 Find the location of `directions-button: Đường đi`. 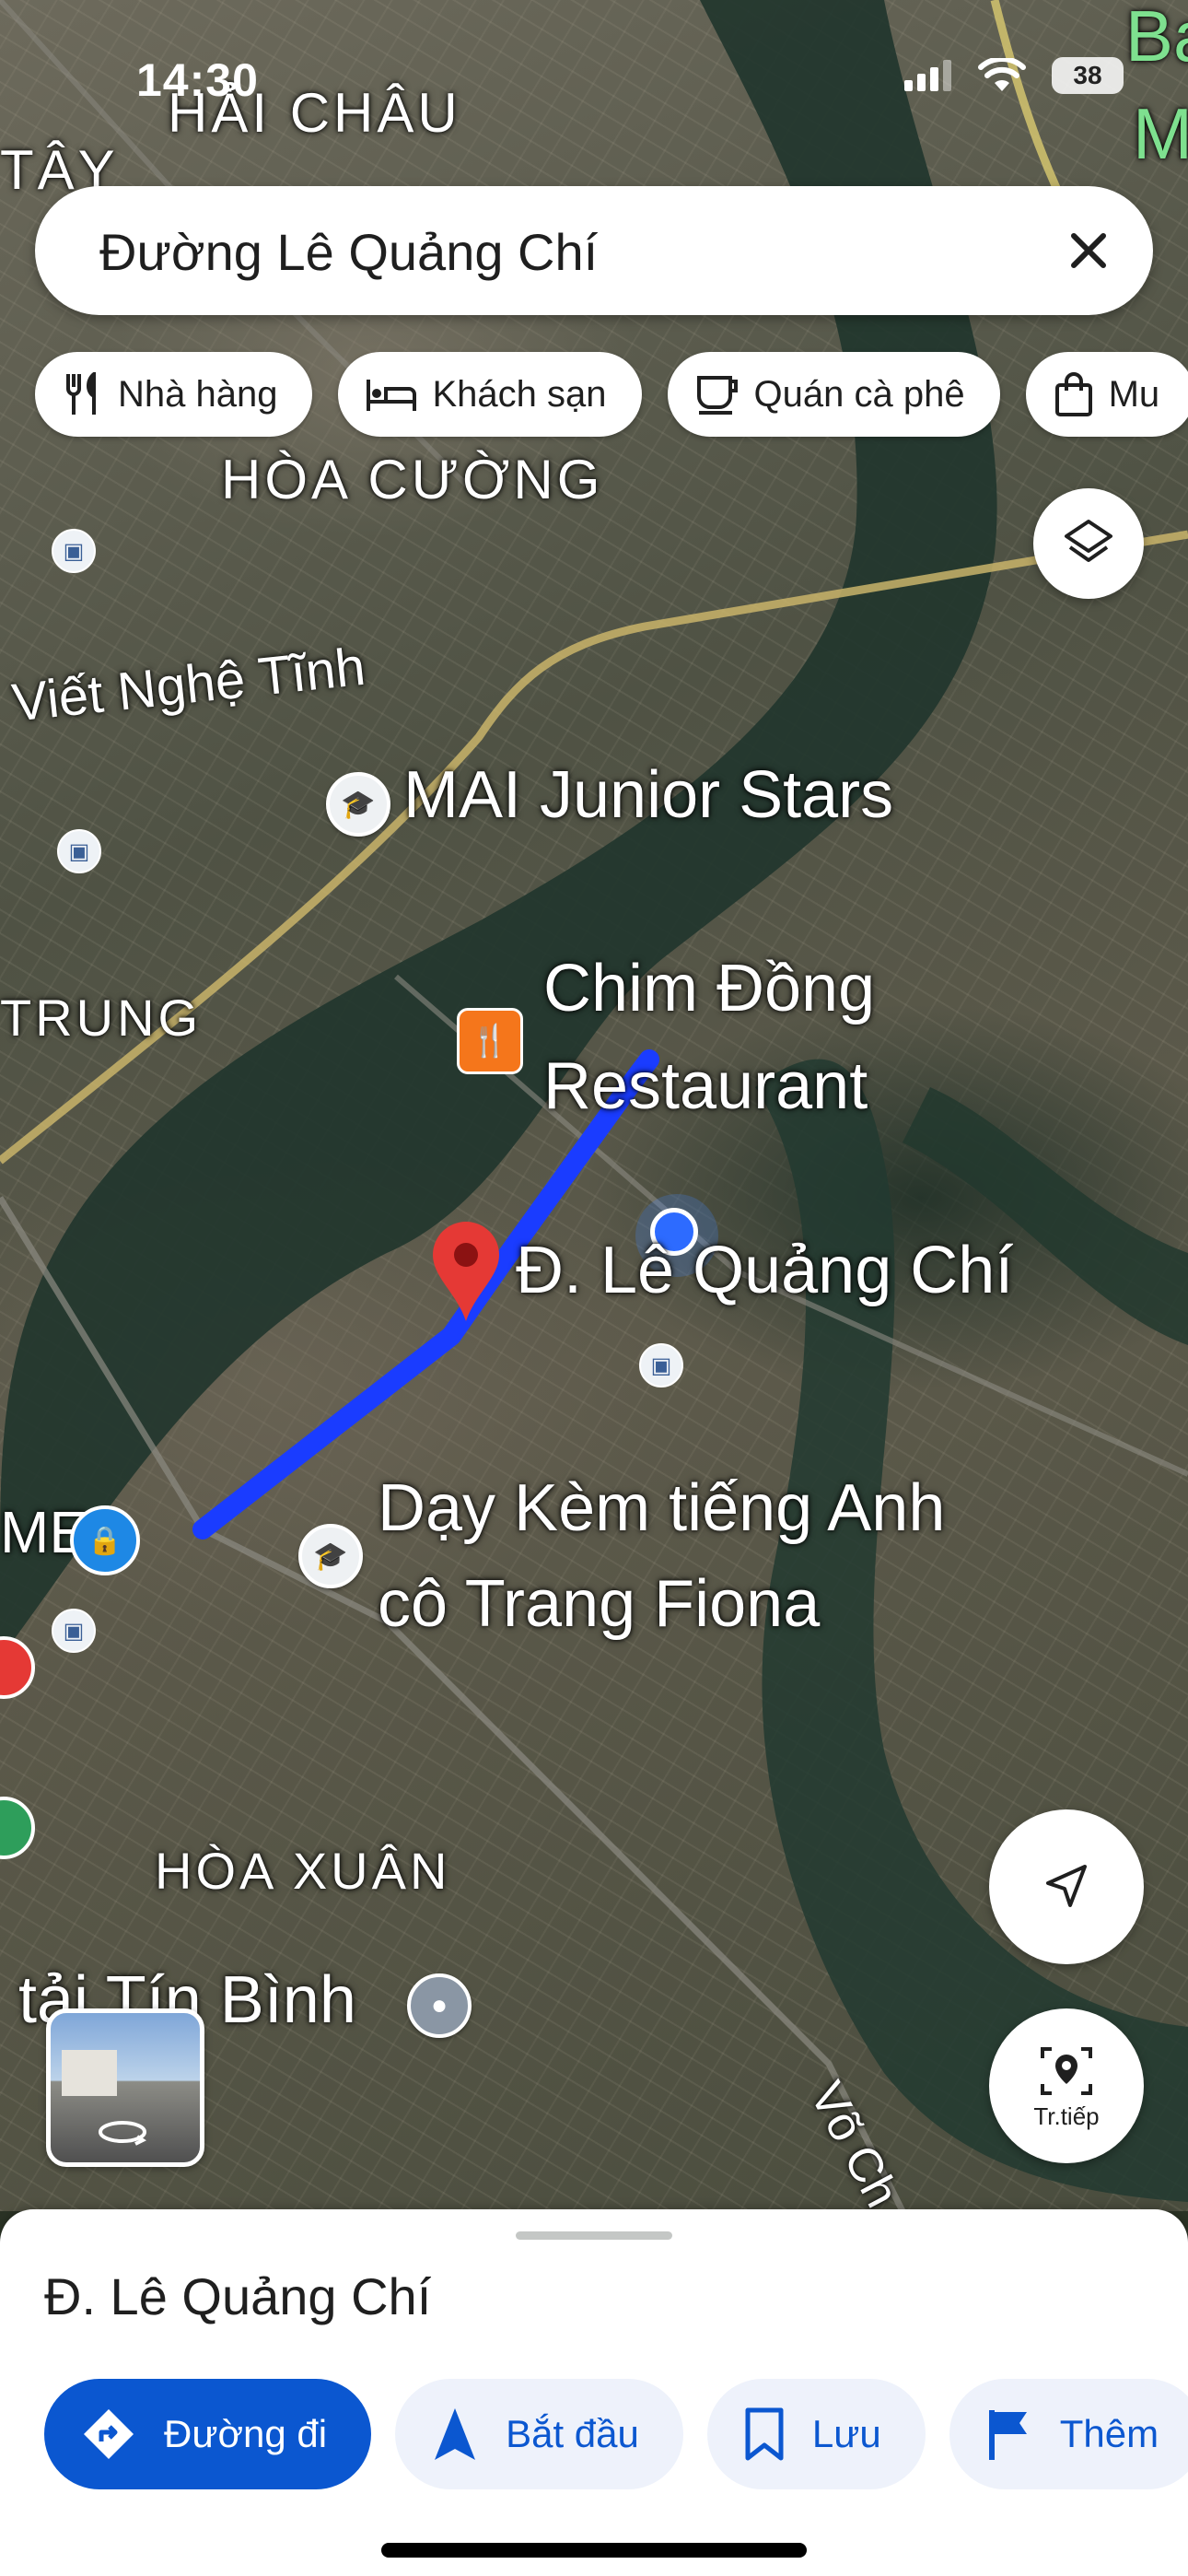

directions-button: Đường đi is located at coordinates (208, 2434).